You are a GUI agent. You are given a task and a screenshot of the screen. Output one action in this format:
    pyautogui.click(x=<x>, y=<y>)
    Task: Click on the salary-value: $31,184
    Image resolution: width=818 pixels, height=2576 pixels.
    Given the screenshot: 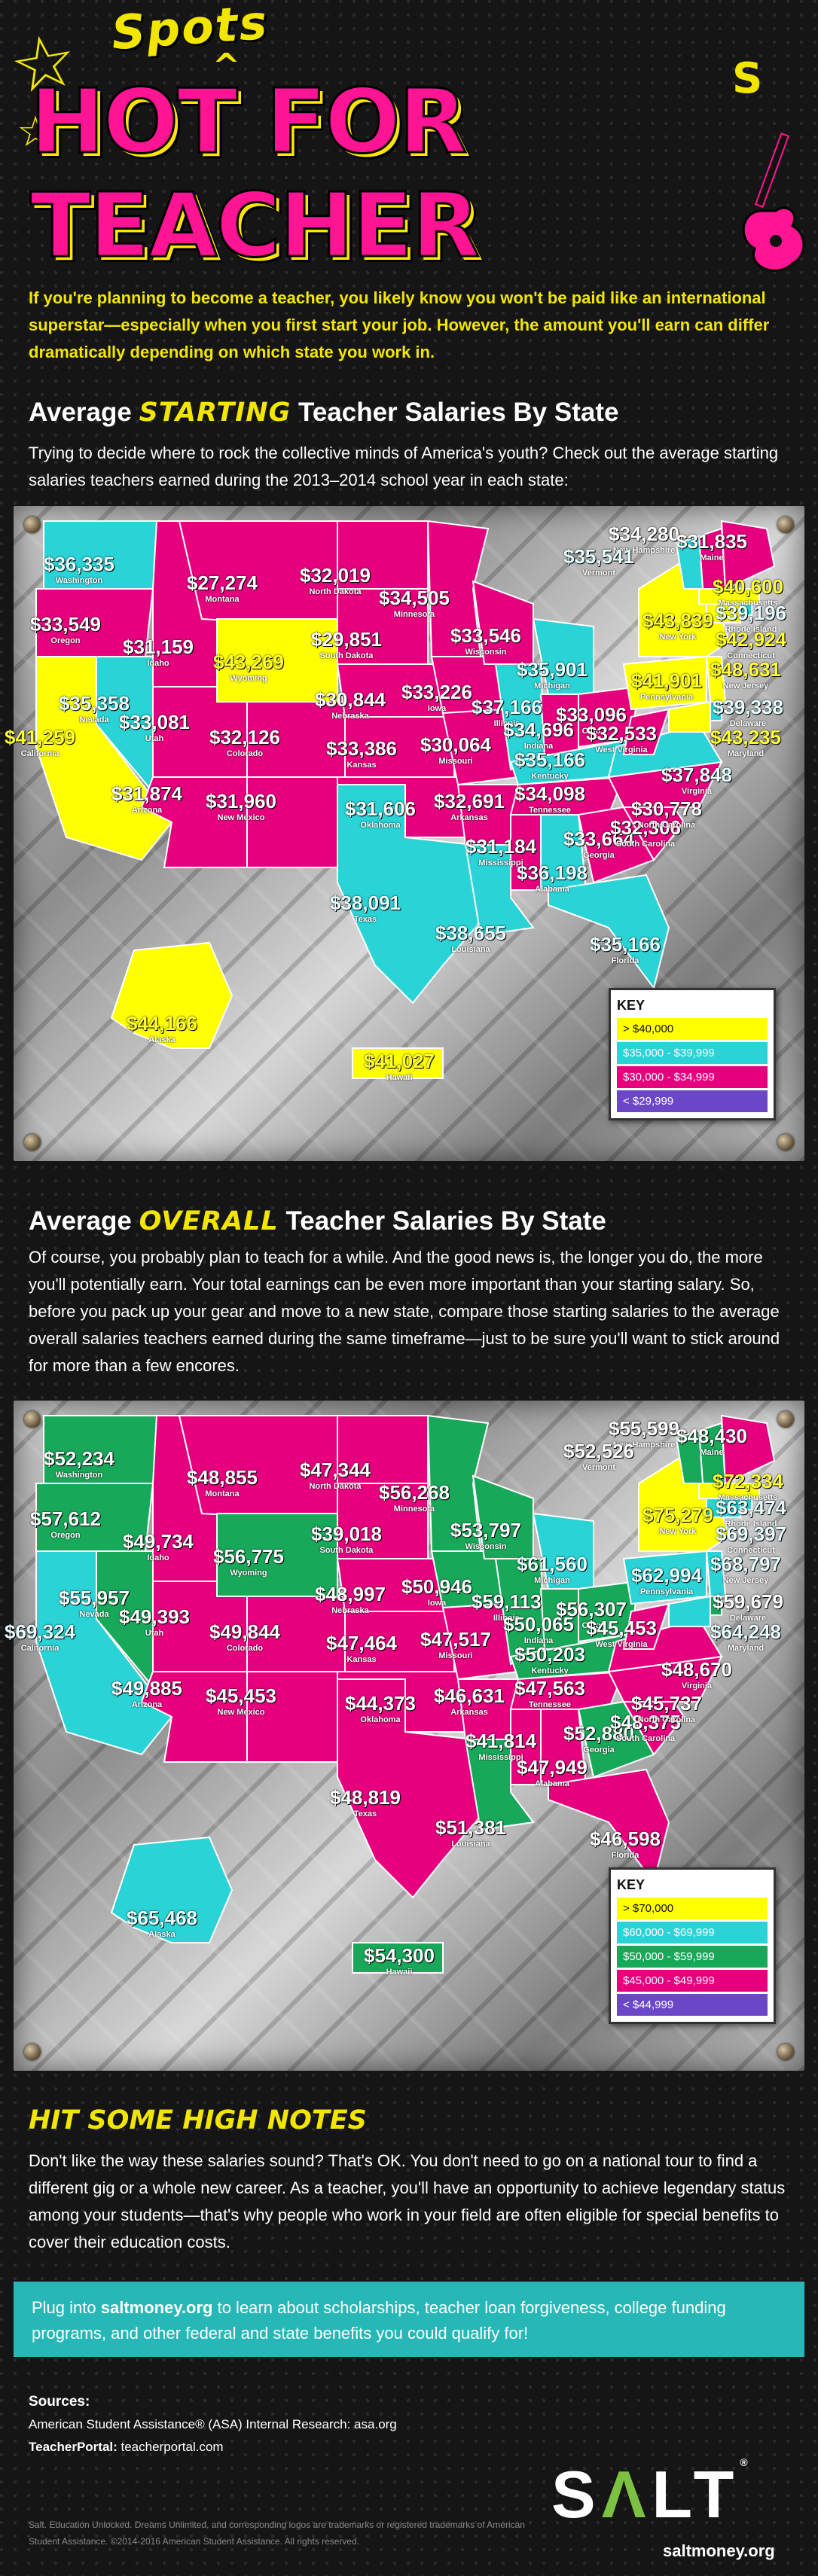 What is the action you would take?
    pyautogui.click(x=500, y=846)
    